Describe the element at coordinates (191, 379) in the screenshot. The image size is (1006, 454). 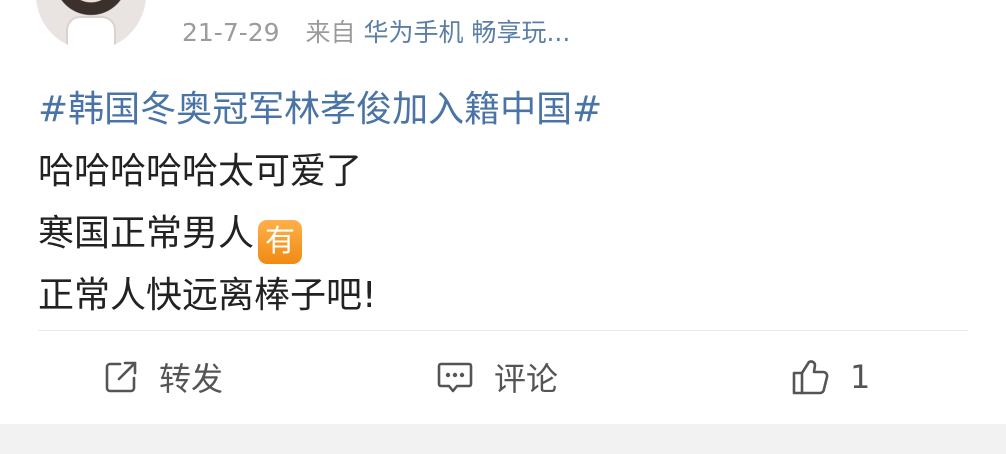
I see `repost-label: 转发` at that location.